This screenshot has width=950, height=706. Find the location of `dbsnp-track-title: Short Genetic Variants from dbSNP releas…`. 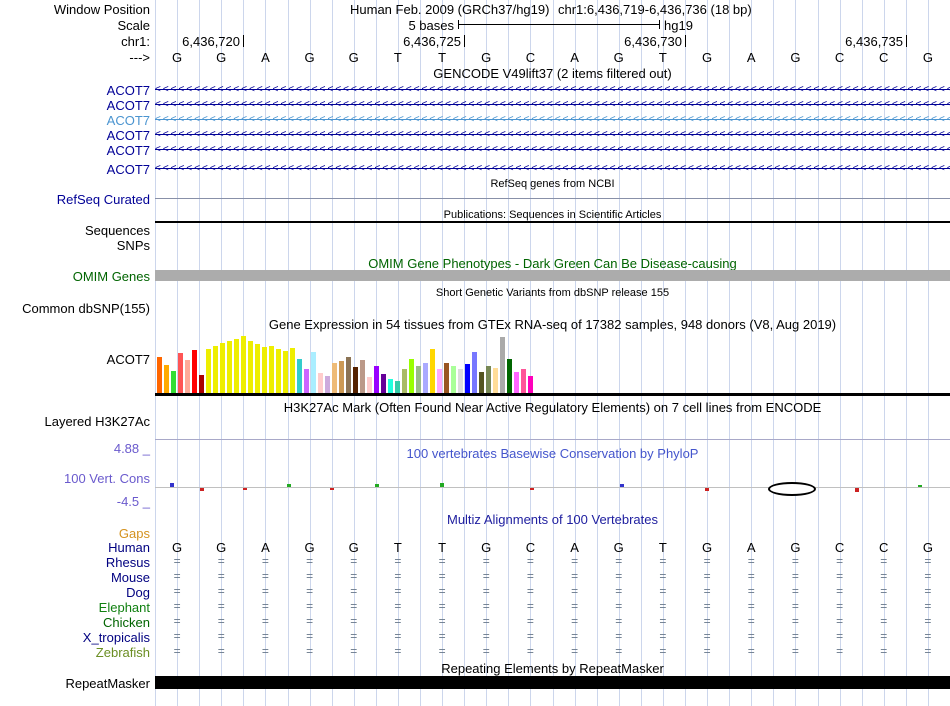

dbsnp-track-title: Short Genetic Variants from dbSNP releas… is located at coordinates (552, 293).